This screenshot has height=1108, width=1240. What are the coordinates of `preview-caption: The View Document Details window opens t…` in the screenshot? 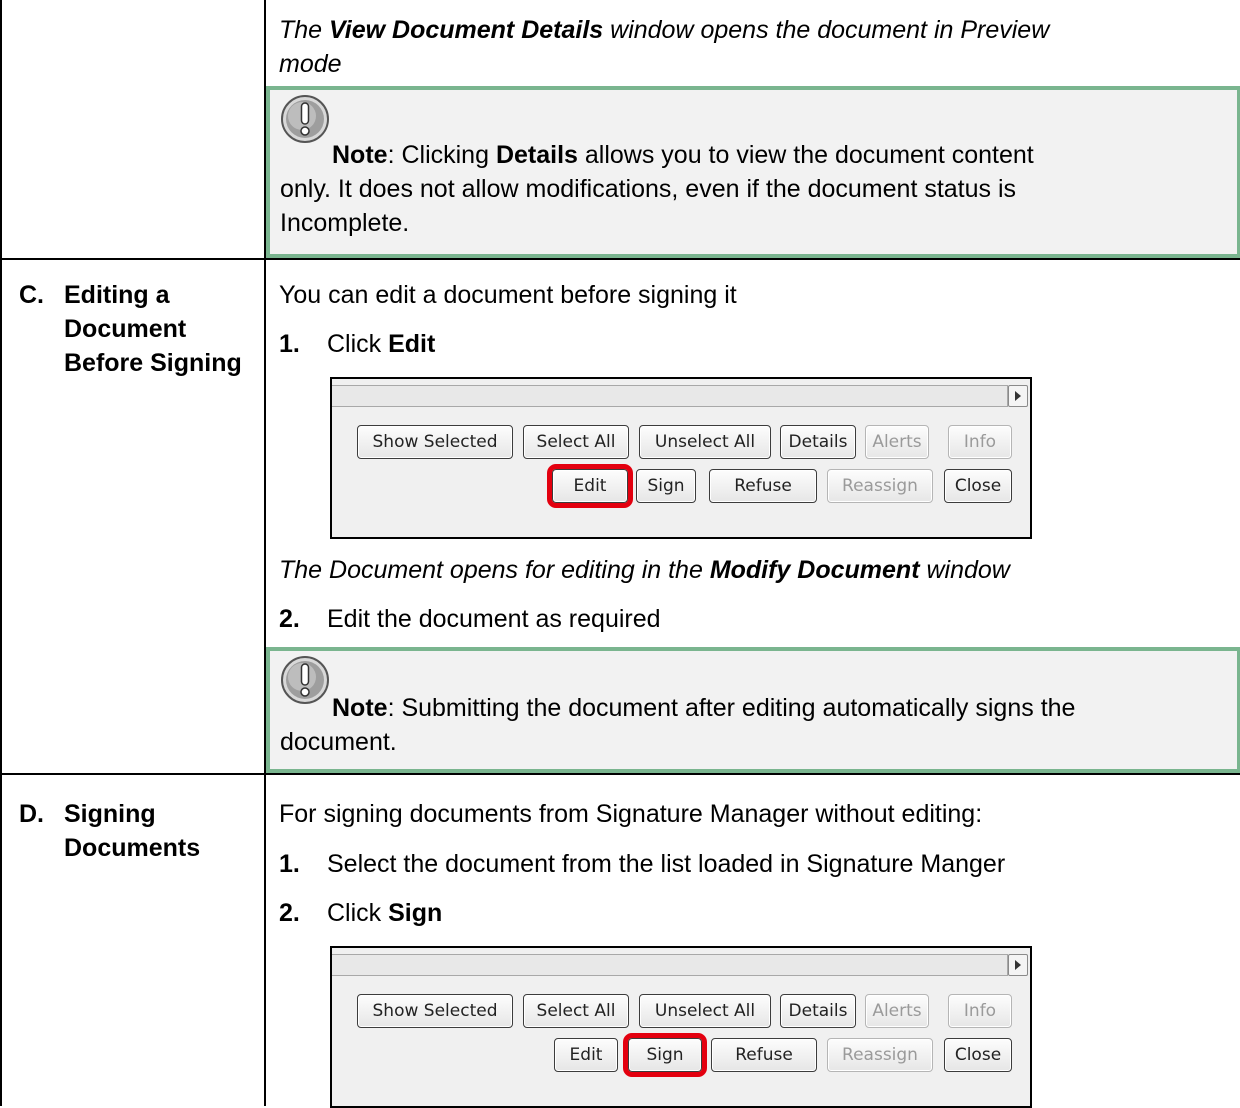 It's located at (664, 30).